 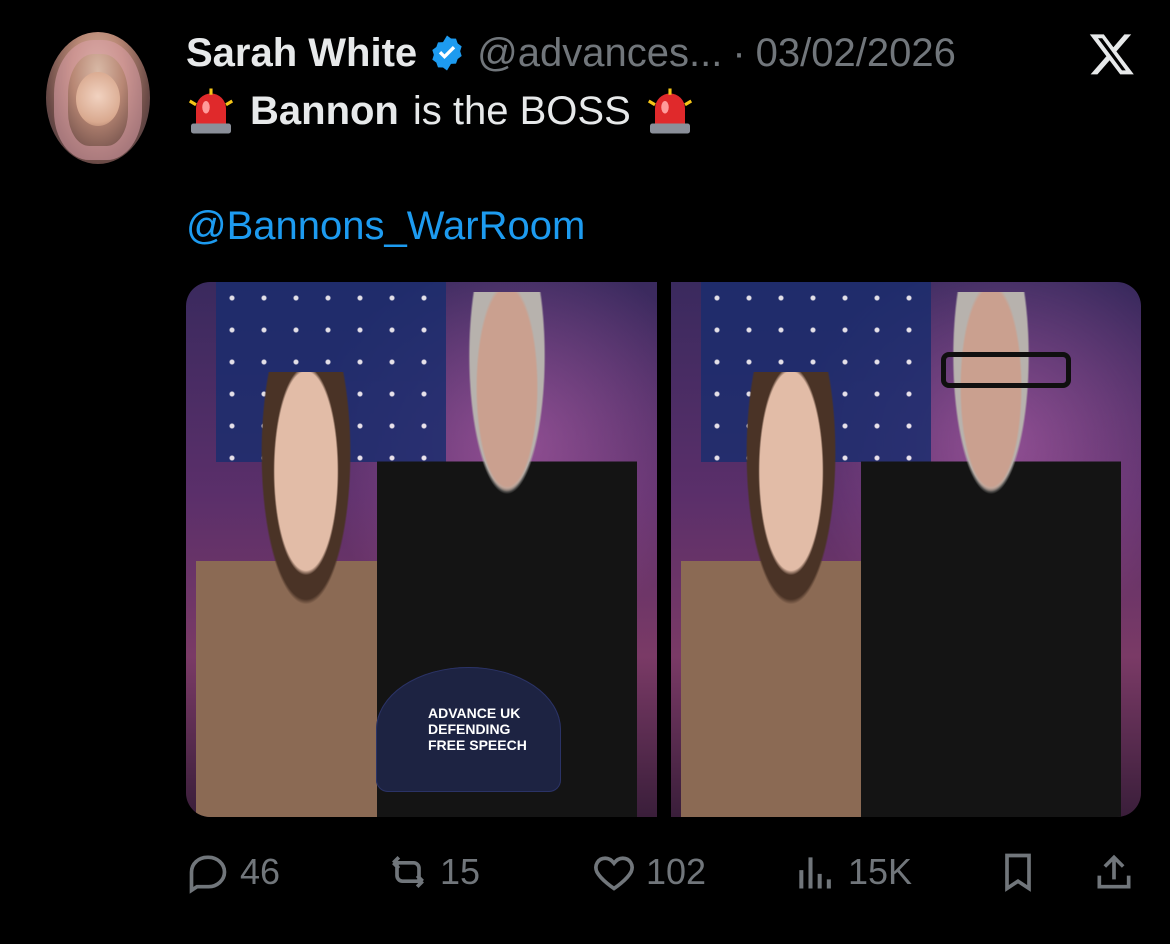 I want to click on cap-text-line1: ADVANCE UK, so click(x=474, y=713).